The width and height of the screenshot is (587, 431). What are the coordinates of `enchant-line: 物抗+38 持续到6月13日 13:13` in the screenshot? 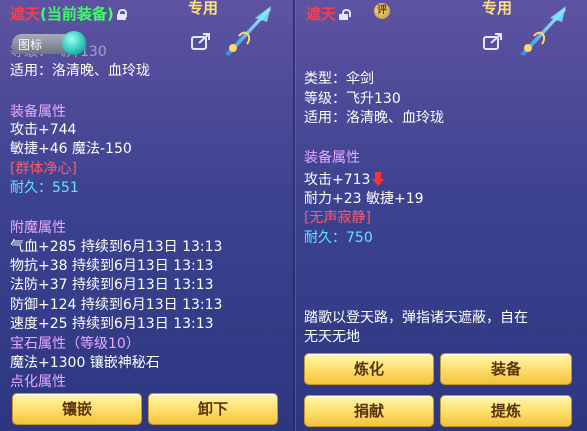 It's located at (112, 266).